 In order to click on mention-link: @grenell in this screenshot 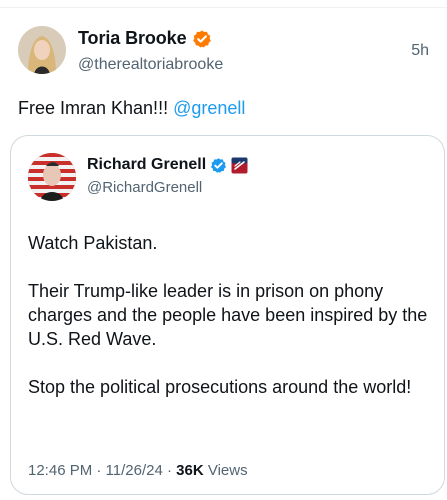, I will do `click(209, 108)`.